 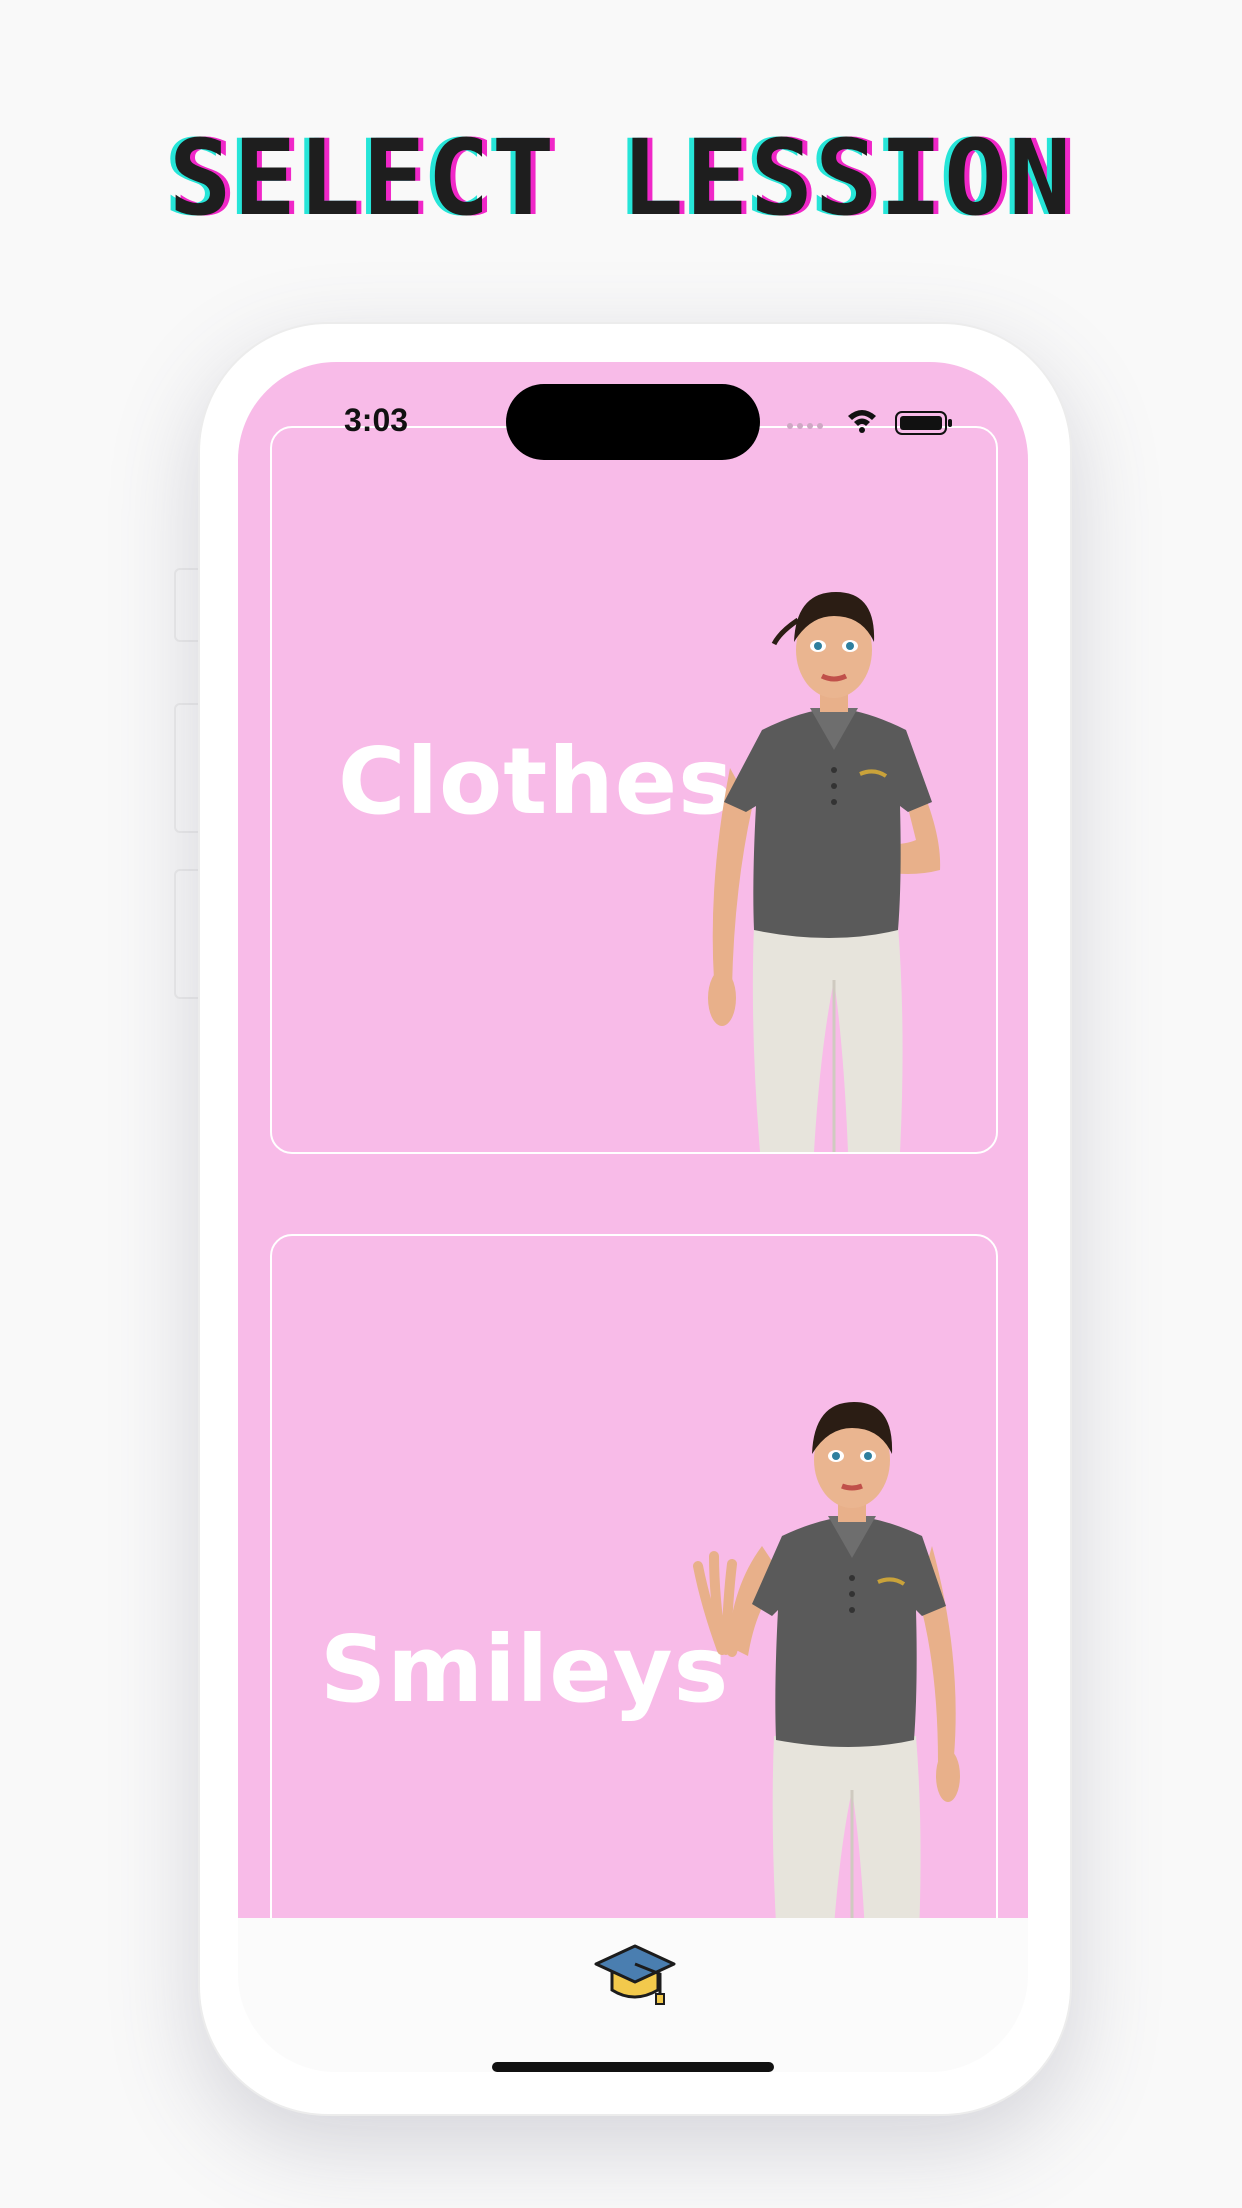 I want to click on battery-icon, so click(x=923, y=423).